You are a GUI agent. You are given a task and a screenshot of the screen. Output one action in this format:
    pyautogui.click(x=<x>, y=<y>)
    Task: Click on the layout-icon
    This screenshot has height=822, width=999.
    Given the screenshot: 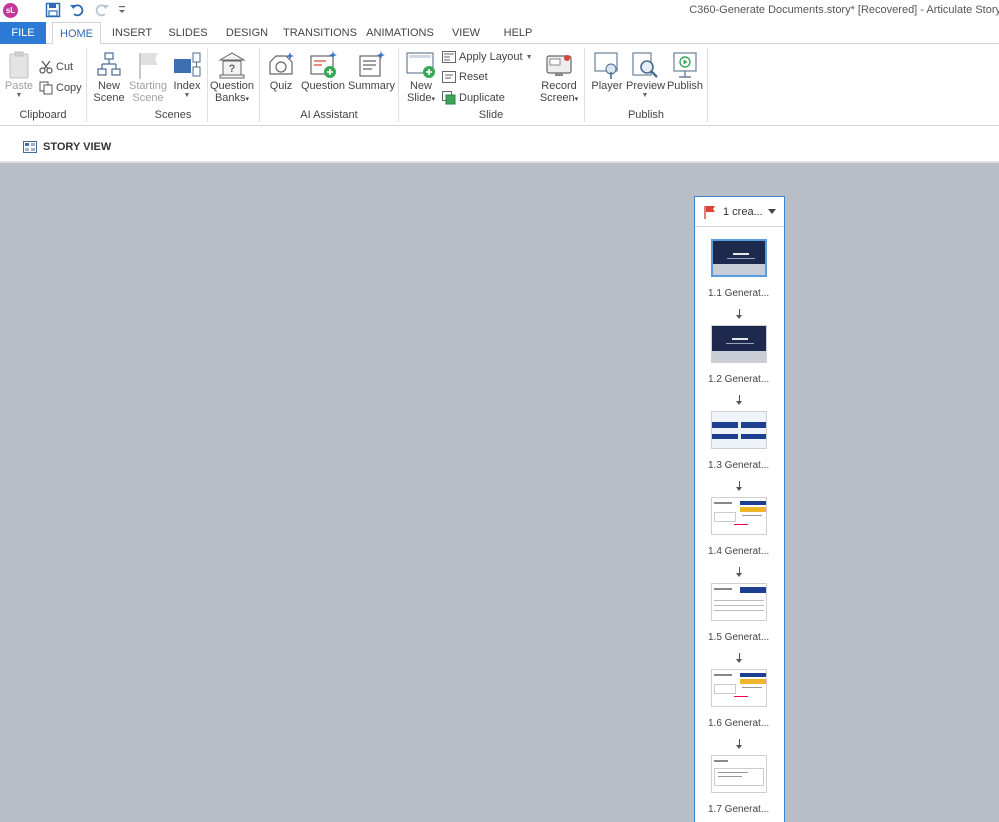 What is the action you would take?
    pyautogui.click(x=449, y=57)
    